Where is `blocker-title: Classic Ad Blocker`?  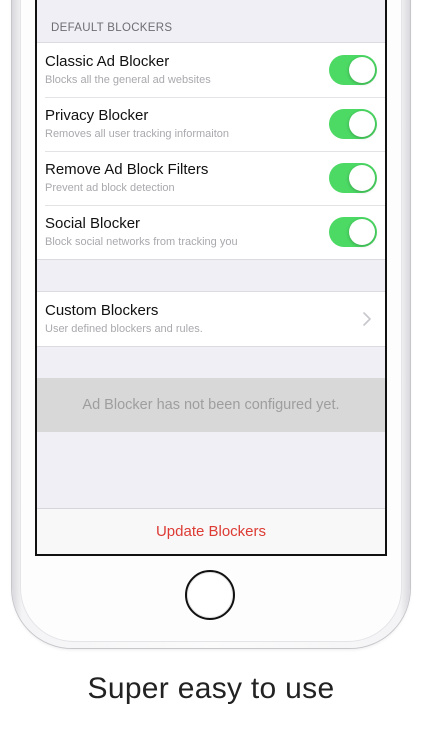 blocker-title: Classic Ad Blocker is located at coordinates (107, 61).